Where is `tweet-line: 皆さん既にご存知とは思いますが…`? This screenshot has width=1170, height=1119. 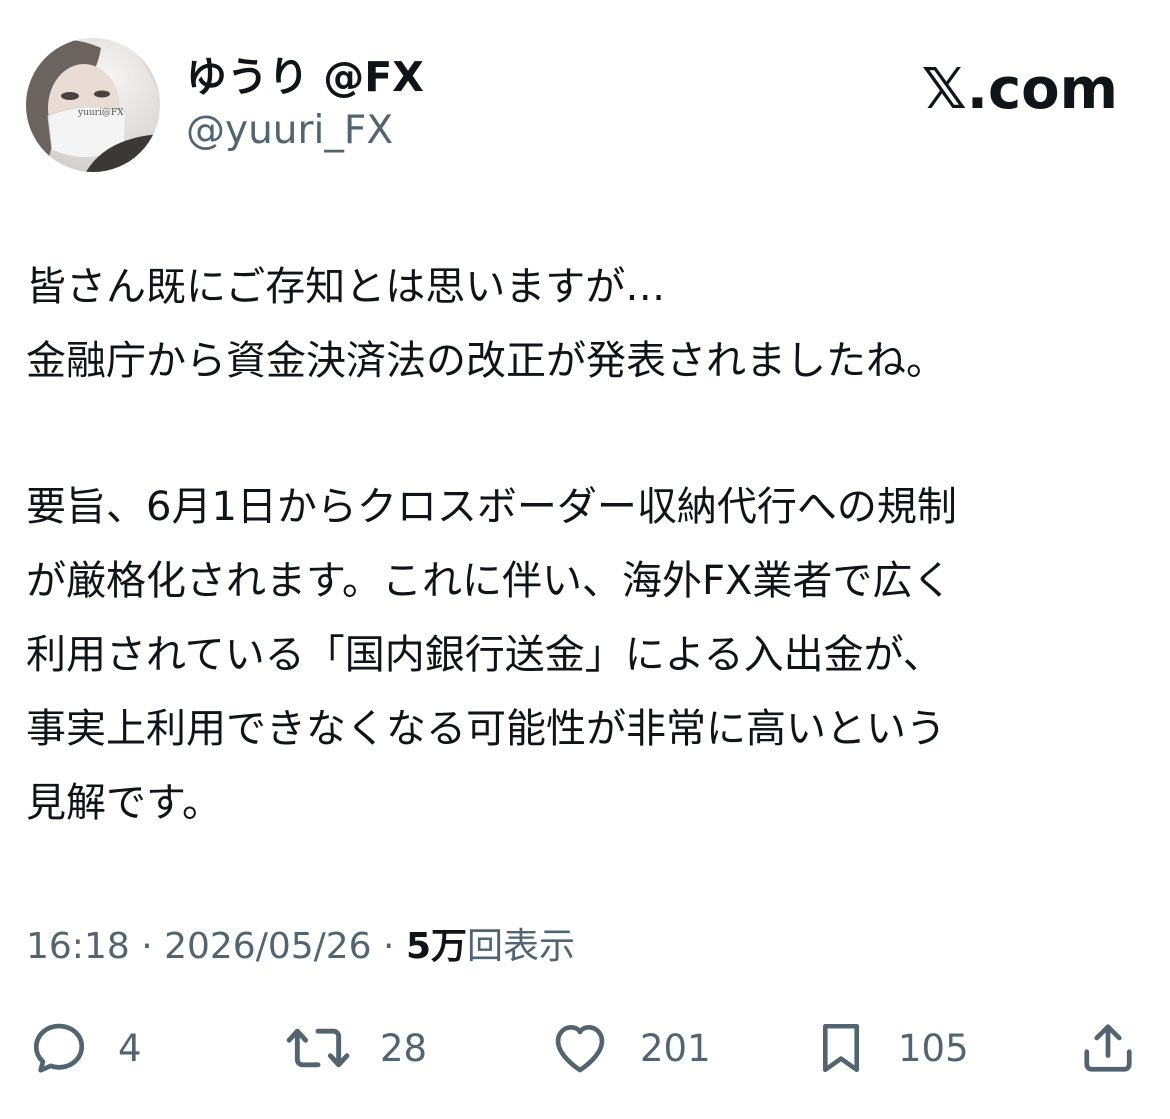 tweet-line: 皆さん既にご存知とは思いますが… is located at coordinates (346, 287).